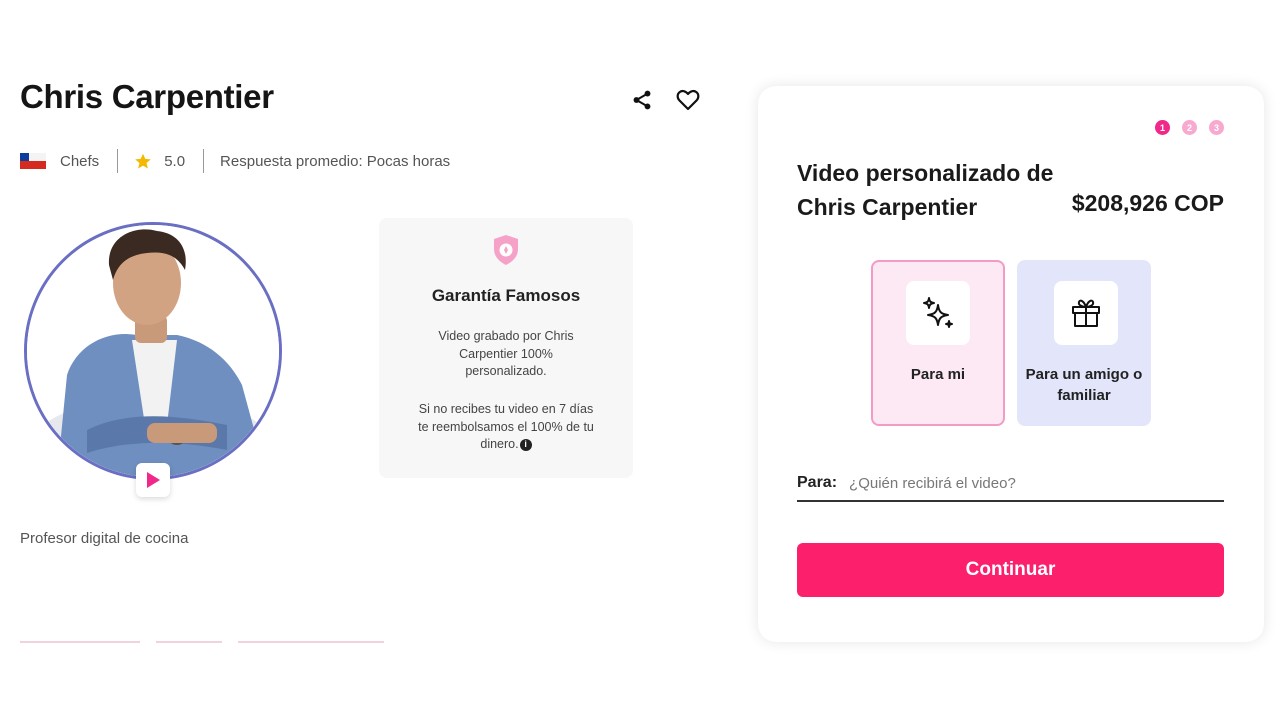 The image size is (1280, 720). Describe the element at coordinates (1162, 127) in the screenshot. I see `step-1: 1` at that location.